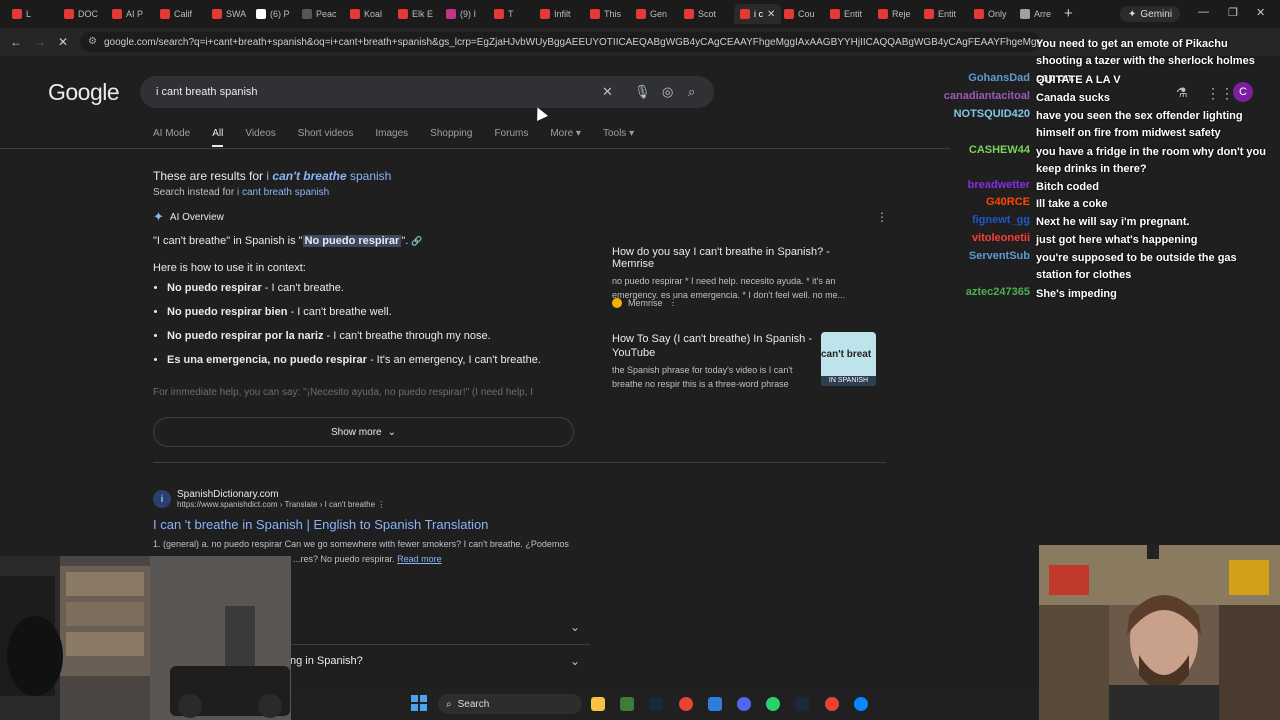 The image size is (1280, 720). What do you see at coordinates (326, 14) in the screenshot?
I see `tab-label: Peac` at bounding box center [326, 14].